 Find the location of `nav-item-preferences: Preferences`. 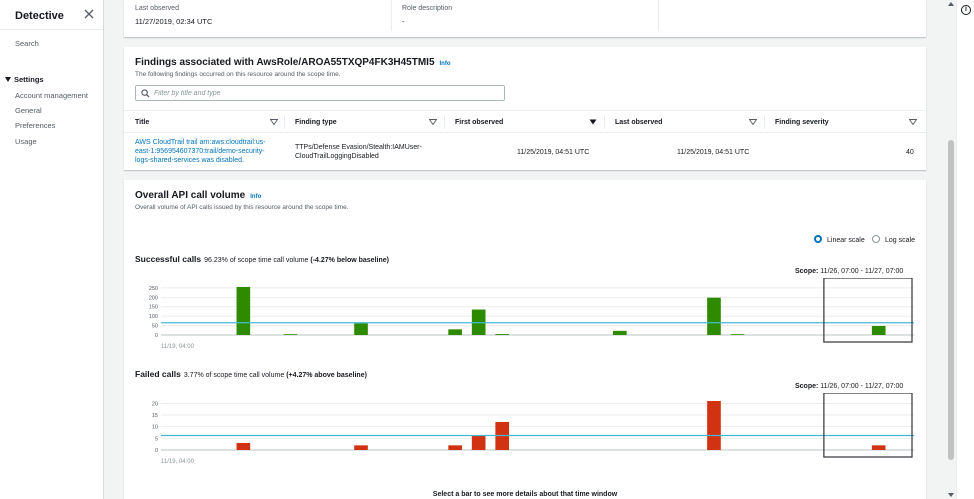

nav-item-preferences: Preferences is located at coordinates (35, 125).